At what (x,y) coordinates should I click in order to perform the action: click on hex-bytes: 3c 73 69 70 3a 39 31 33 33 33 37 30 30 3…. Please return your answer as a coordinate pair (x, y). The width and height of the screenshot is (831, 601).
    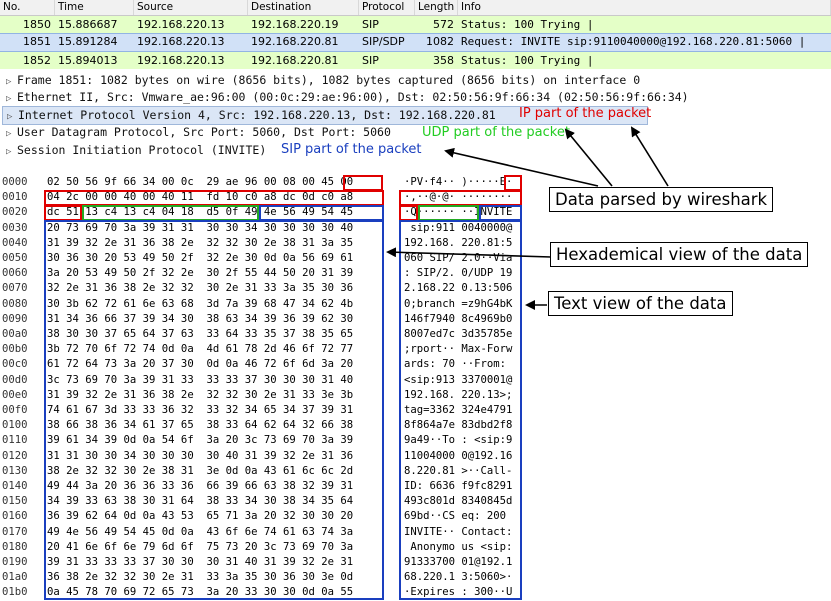
    Looking at the image, I should click on (200, 380).